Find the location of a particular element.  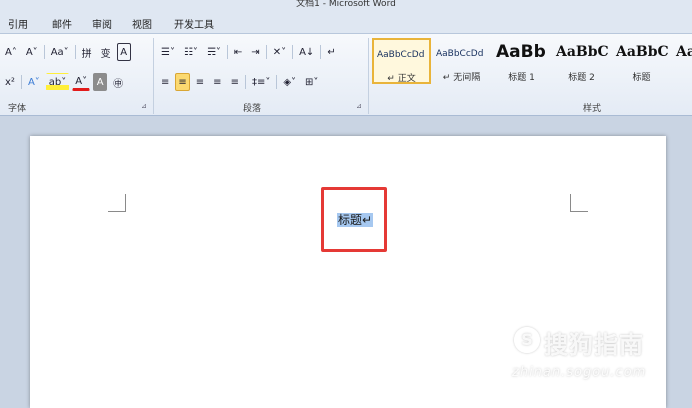

enclose-characters-button: 变 is located at coordinates (106, 52).